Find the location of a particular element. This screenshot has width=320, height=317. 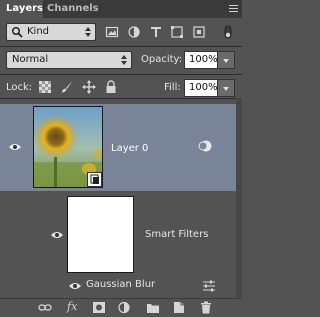

tab-layers: Layers is located at coordinates (21, 9).